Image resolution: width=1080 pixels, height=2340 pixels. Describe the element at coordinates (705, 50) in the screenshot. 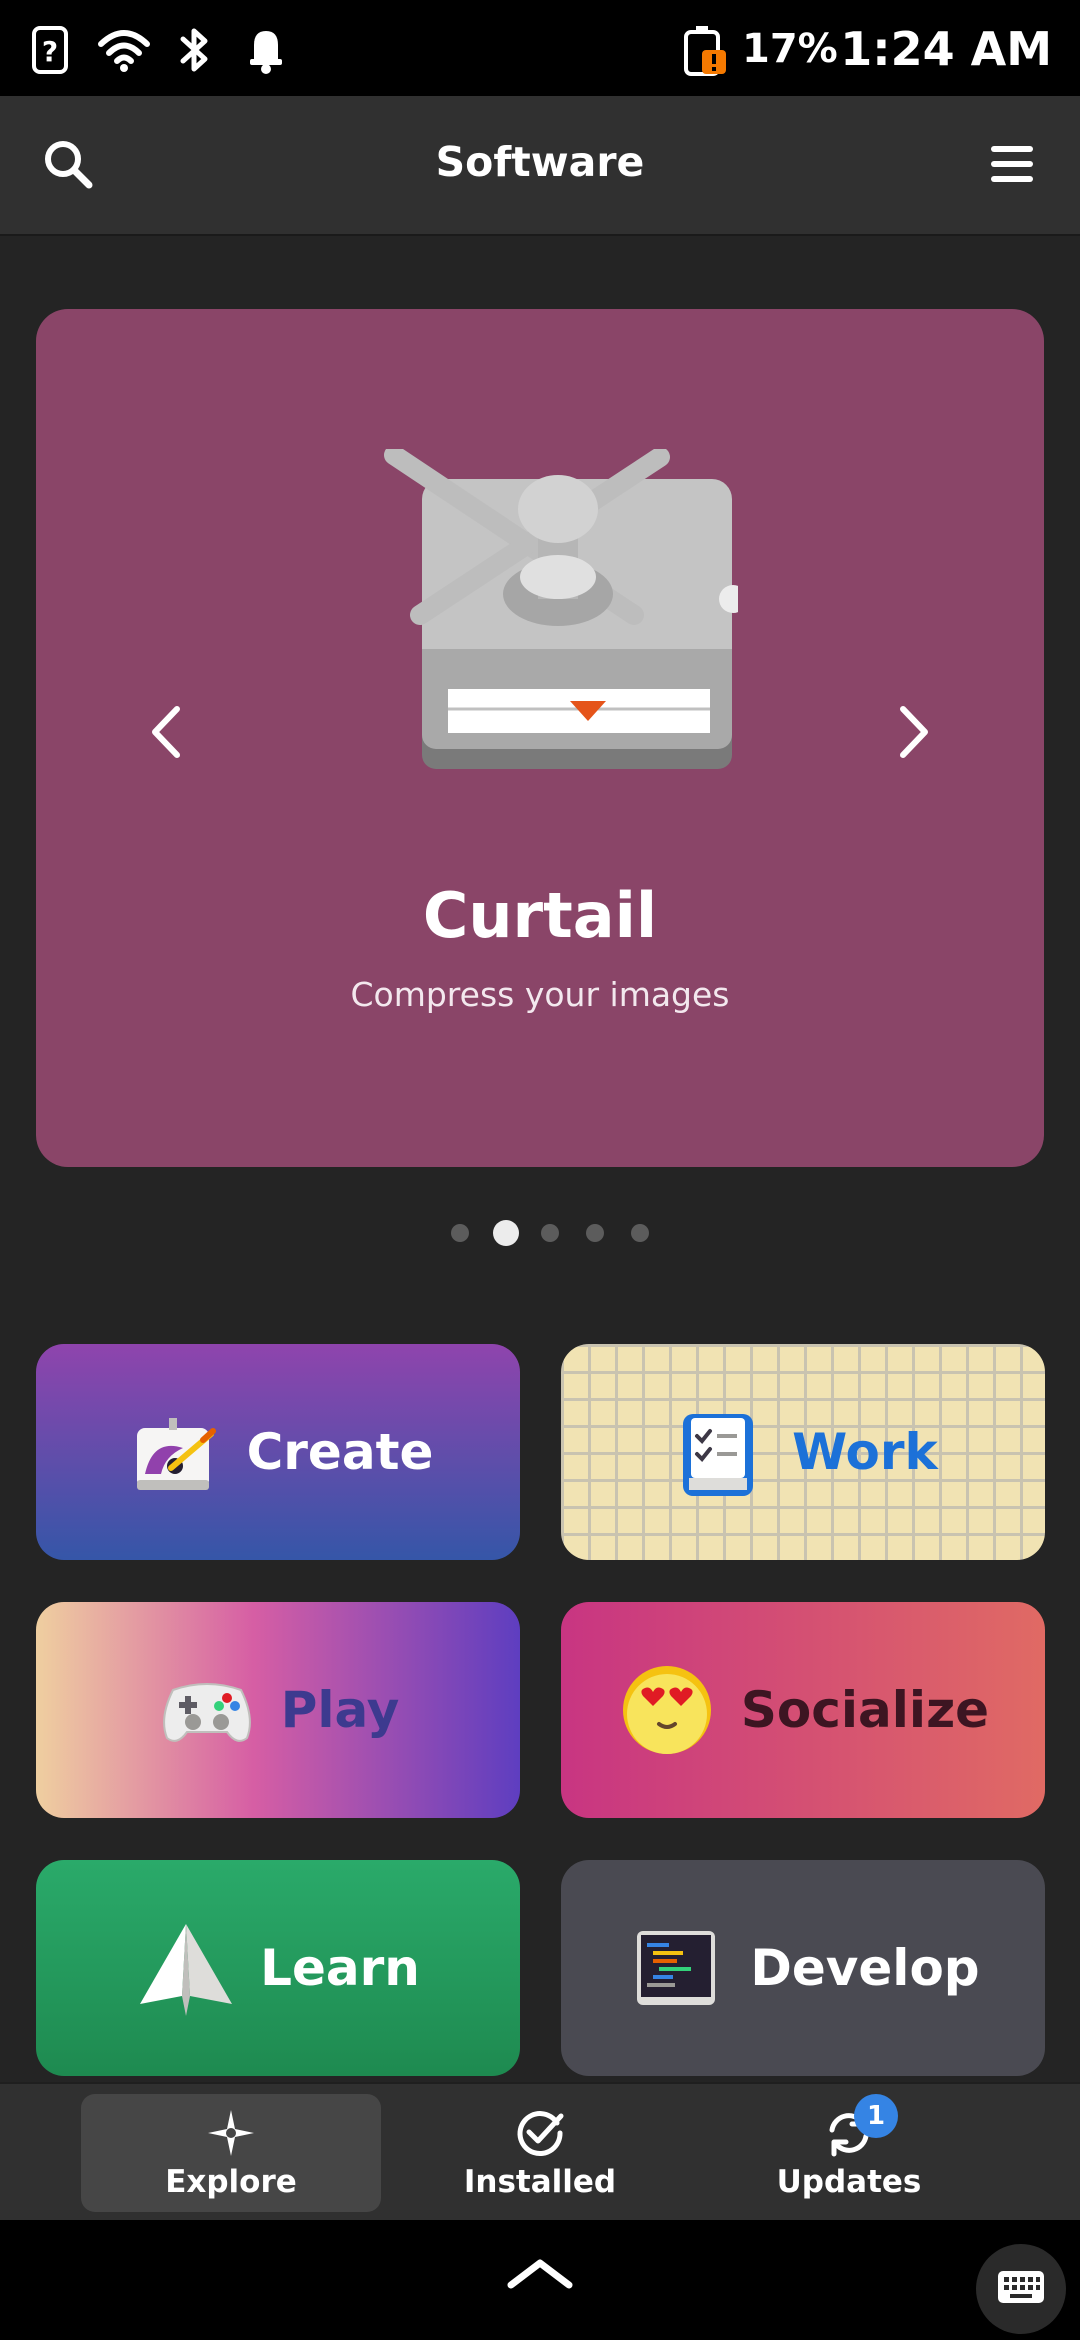

I see `battery-icon` at that location.